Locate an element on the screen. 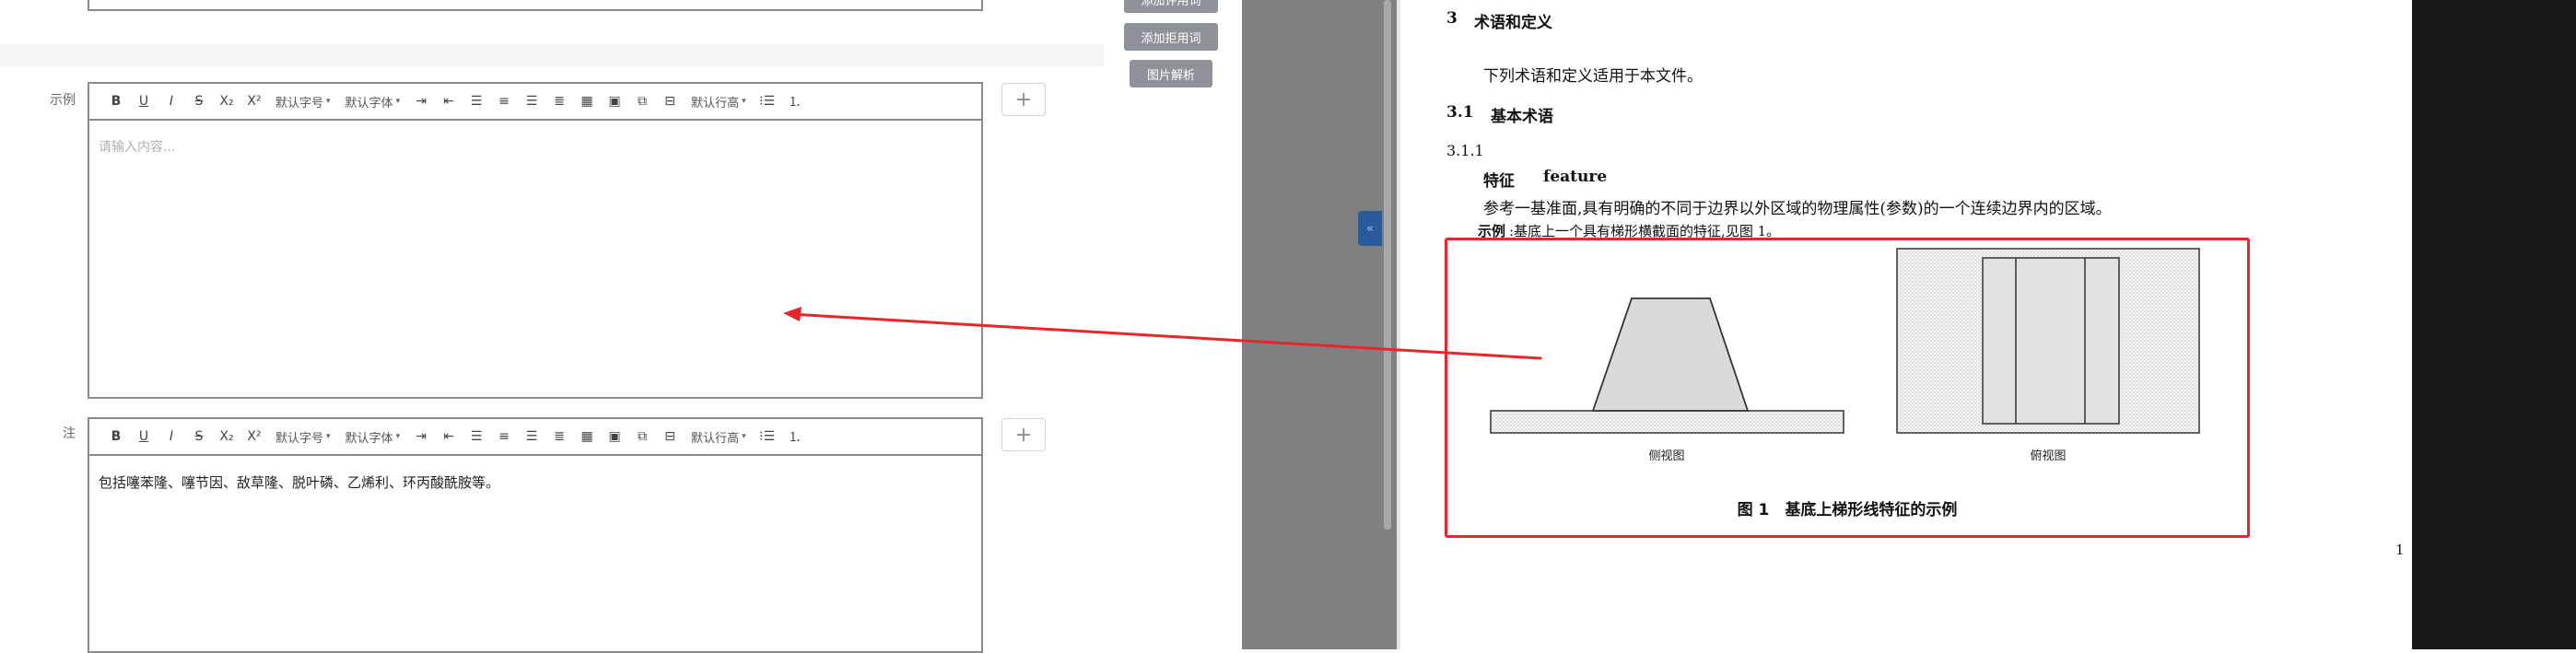 This screenshot has width=2576, height=653. subsection-number: 3.1 is located at coordinates (1460, 112).